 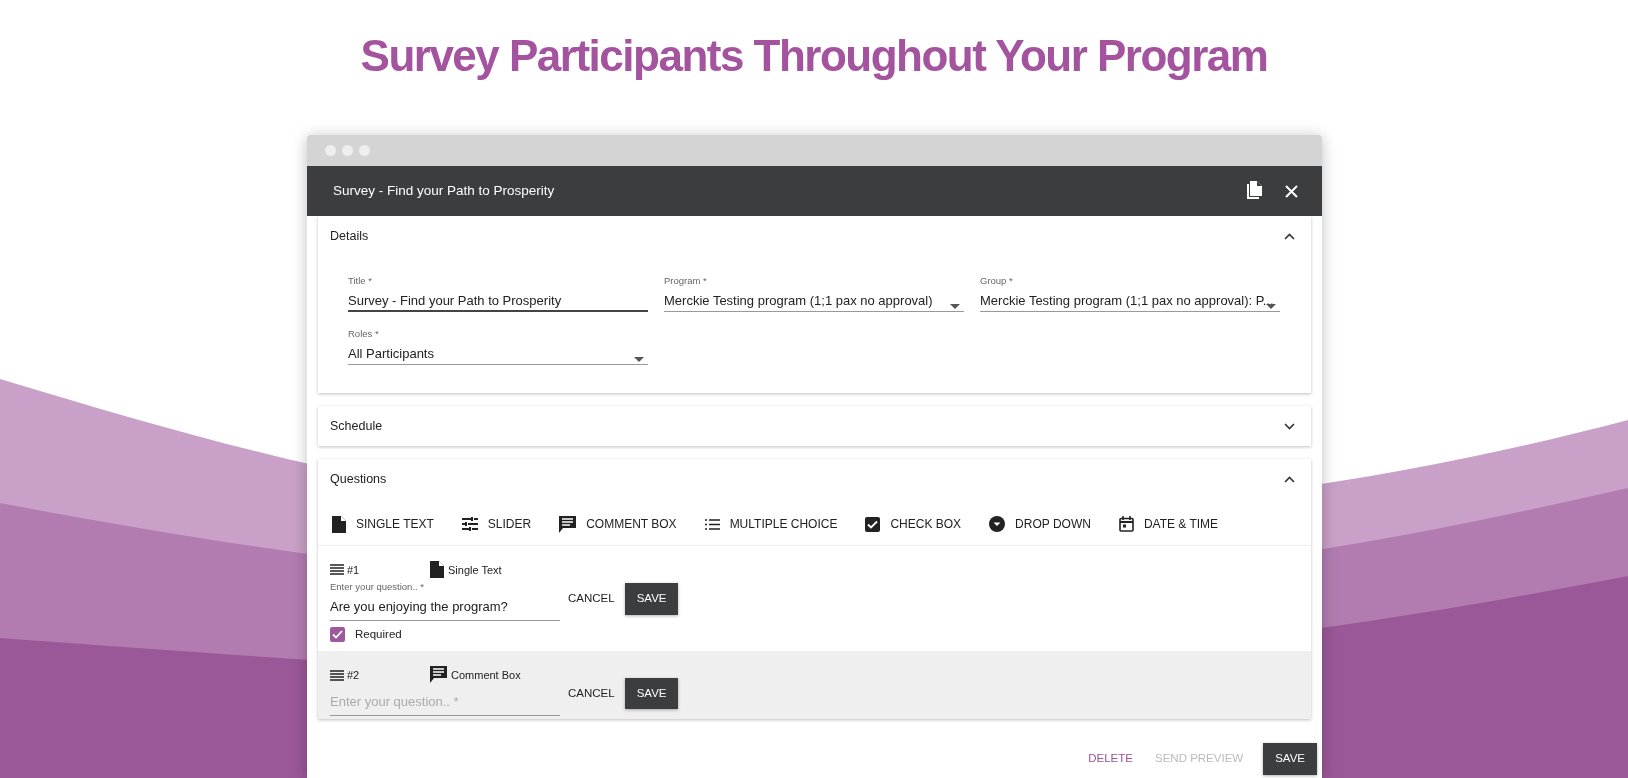 I want to click on expand-icon, so click(x=1289, y=426).